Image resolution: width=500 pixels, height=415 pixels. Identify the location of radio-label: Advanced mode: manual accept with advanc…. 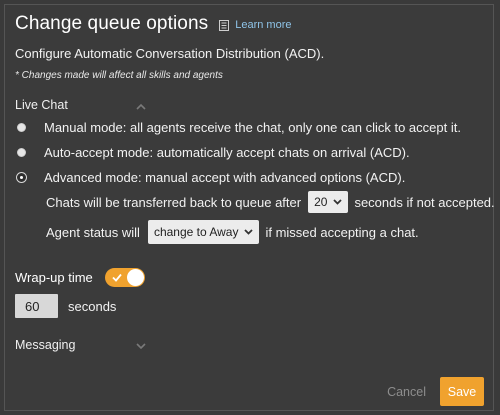
(225, 177).